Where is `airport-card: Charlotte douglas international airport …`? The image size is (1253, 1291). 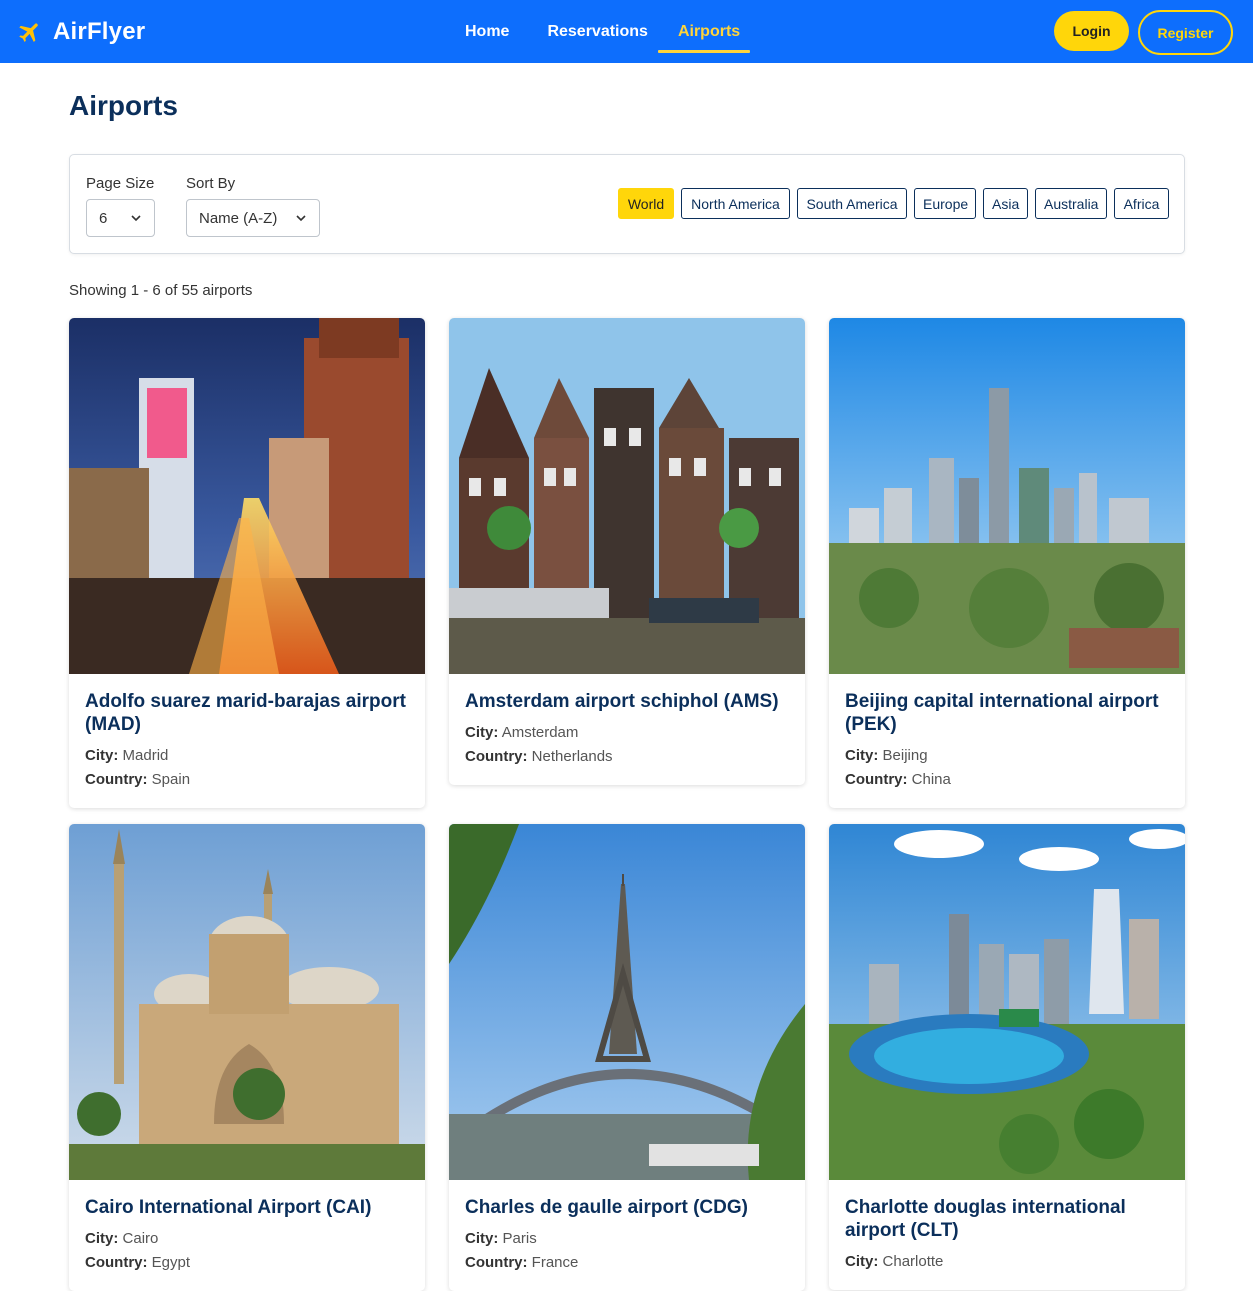 airport-card: Charlotte douglas international airport … is located at coordinates (1007, 1057).